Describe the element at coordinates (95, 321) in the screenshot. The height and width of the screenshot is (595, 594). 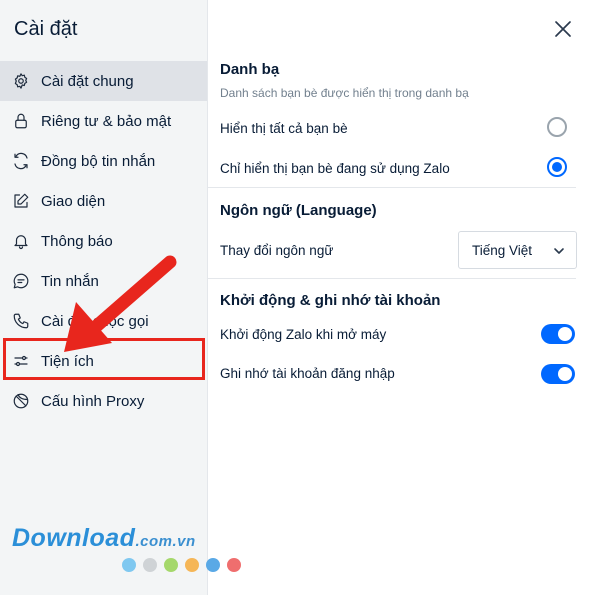
I see `sidebar-item-label: Cài đặt cuộc gọi` at that location.